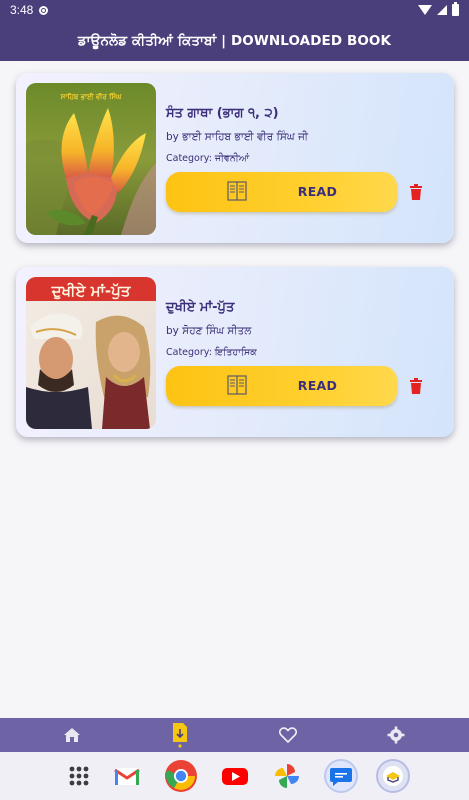 Image resolution: width=469 pixels, height=800 pixels. Describe the element at coordinates (91, 159) in the screenshot. I see `book-cover: ਸਾਹਿਬ ਭਾਈ ਵੀਰ ਸਿੰਘ` at that location.